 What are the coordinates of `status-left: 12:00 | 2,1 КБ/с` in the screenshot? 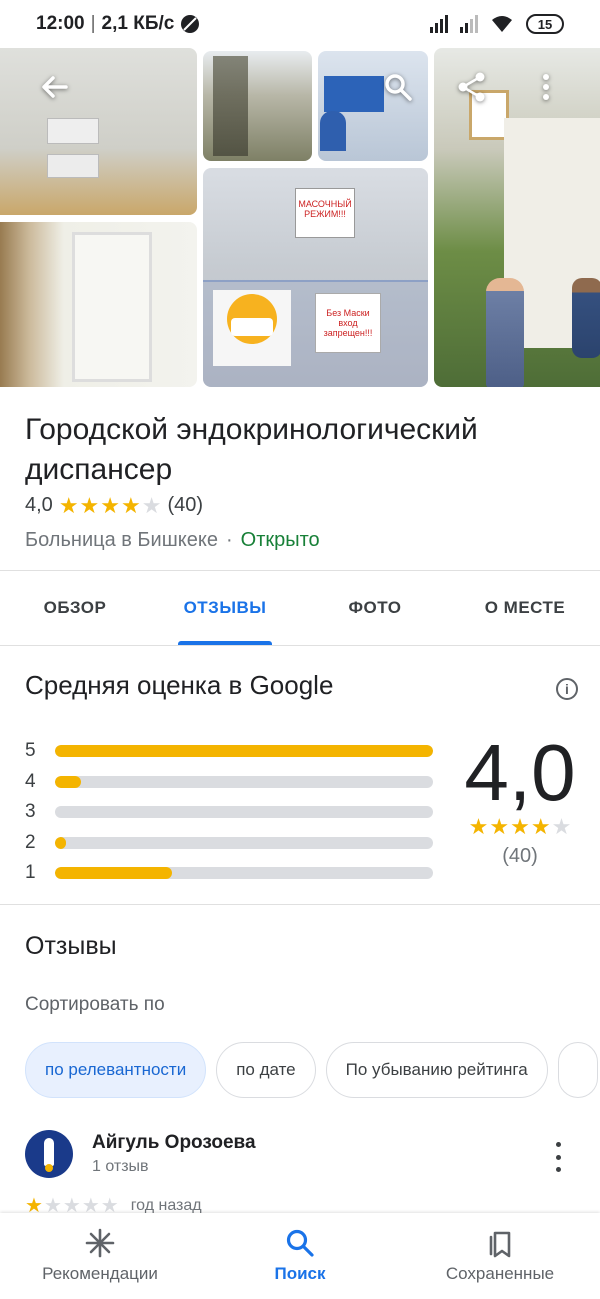 It's located at (118, 24).